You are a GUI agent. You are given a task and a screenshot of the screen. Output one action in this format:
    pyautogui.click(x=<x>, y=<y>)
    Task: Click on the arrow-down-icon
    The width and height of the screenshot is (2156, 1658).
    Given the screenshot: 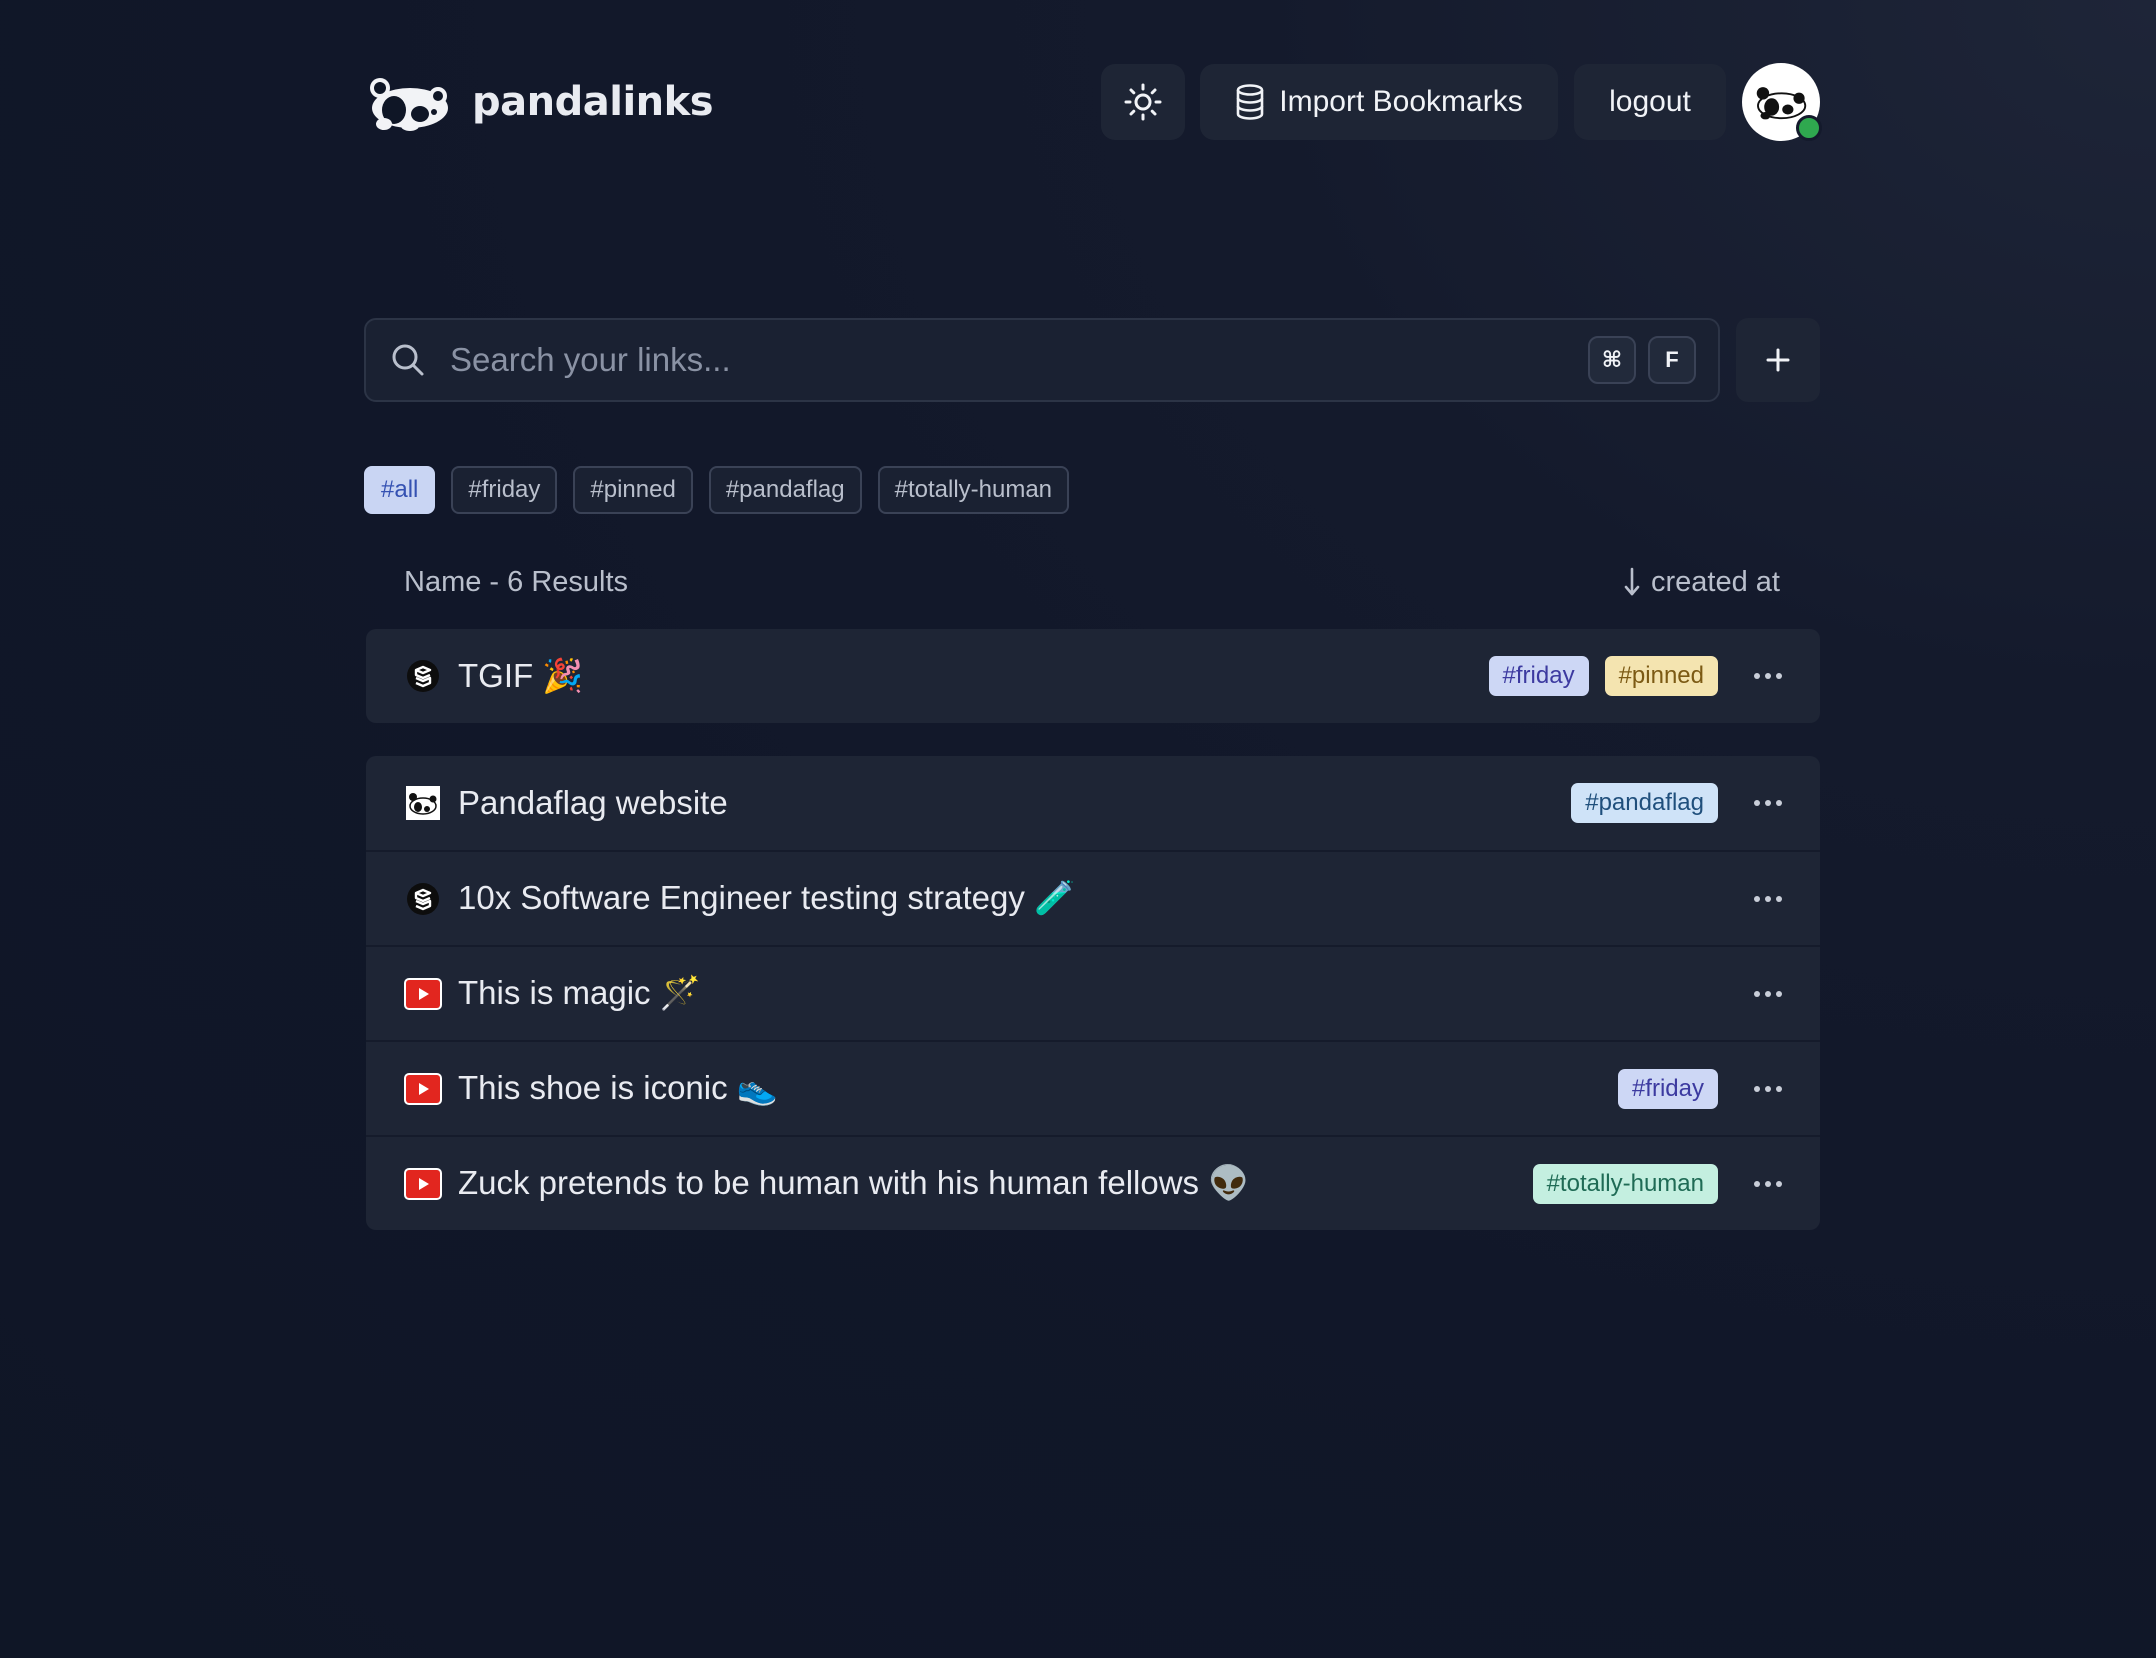 What is the action you would take?
    pyautogui.click(x=1632, y=582)
    